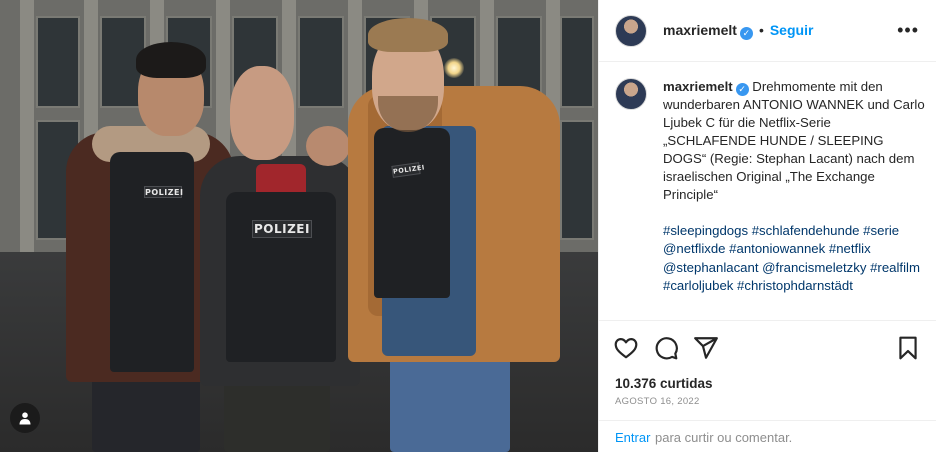  Describe the element at coordinates (698, 86) in the screenshot. I see `caption-username-link: maxriemelt` at that location.